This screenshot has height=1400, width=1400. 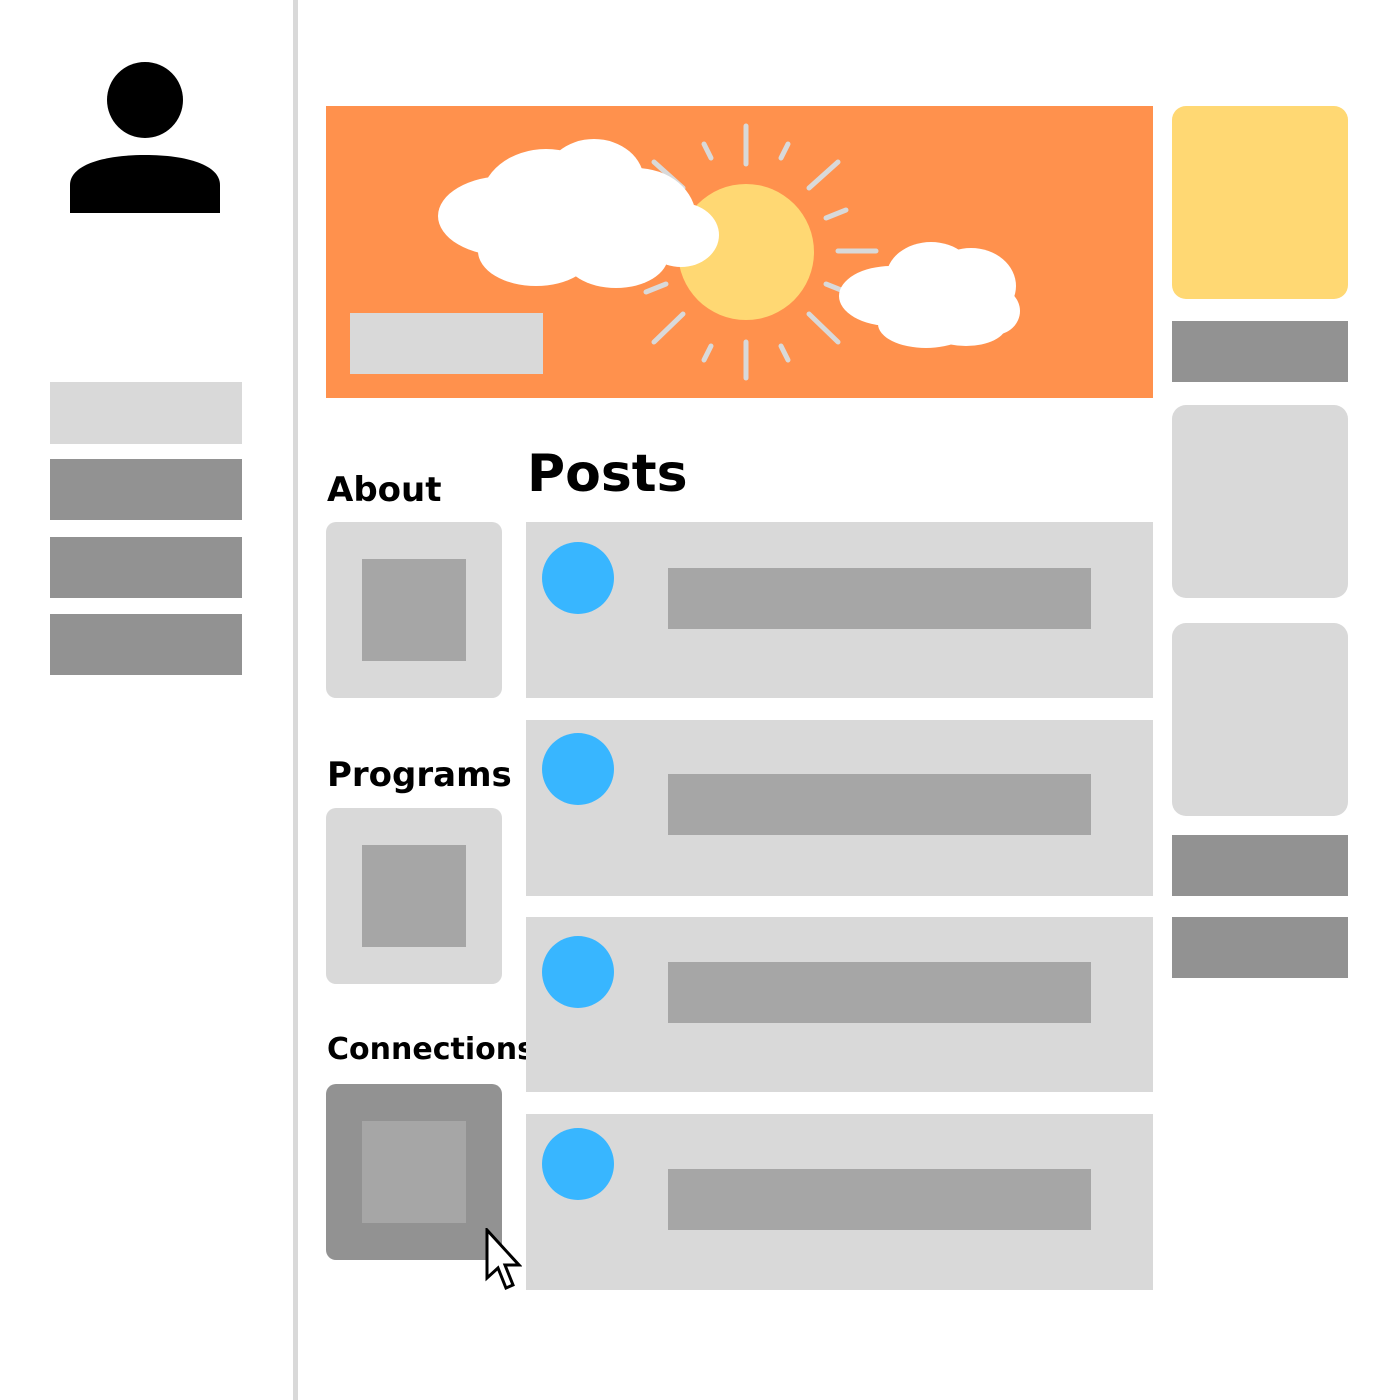 I want to click on mouse-pointer-icon, so click(x=503, y=1259).